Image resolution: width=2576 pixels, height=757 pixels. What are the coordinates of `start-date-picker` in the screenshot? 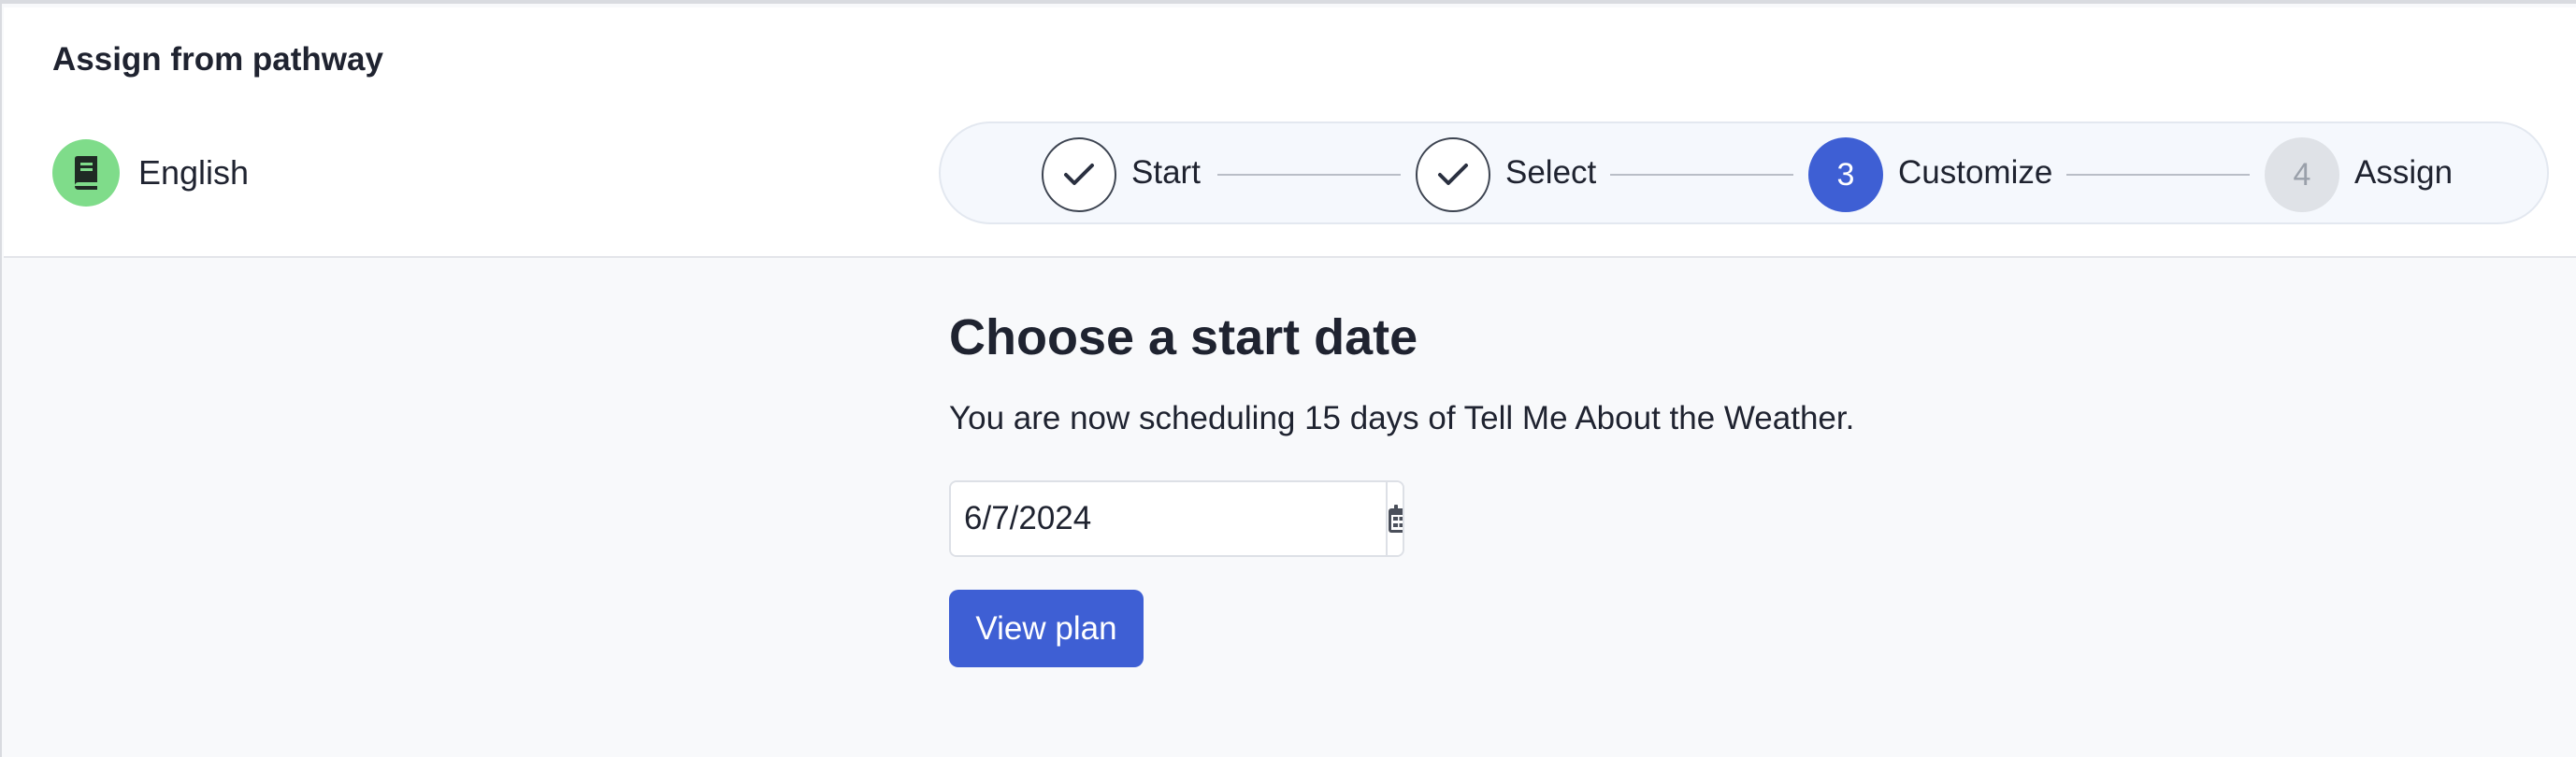 It's located at (1177, 518).